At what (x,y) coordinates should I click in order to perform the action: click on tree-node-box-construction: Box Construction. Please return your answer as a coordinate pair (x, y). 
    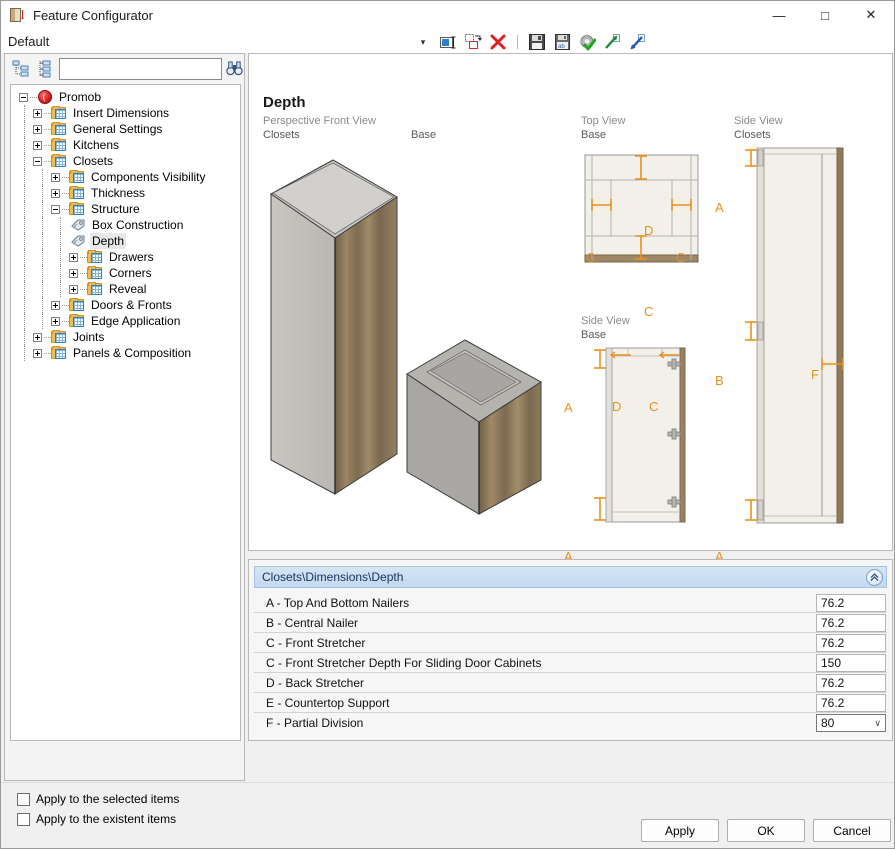
    Looking at the image, I should click on (125, 225).